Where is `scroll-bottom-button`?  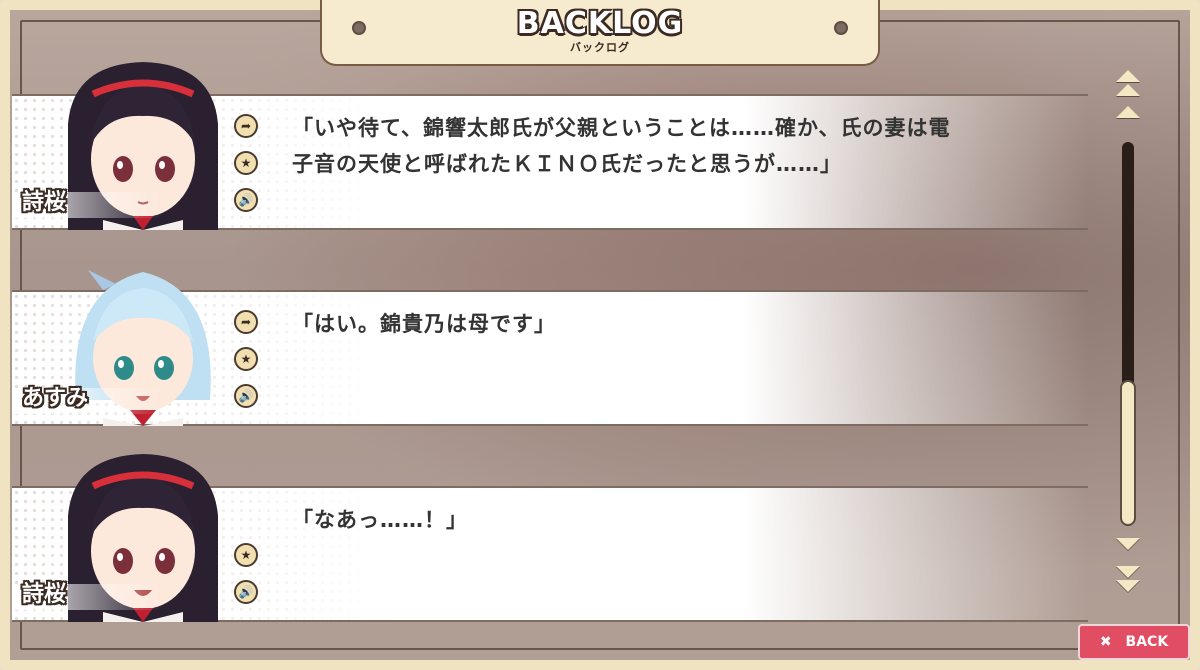 scroll-bottom-button is located at coordinates (1128, 579).